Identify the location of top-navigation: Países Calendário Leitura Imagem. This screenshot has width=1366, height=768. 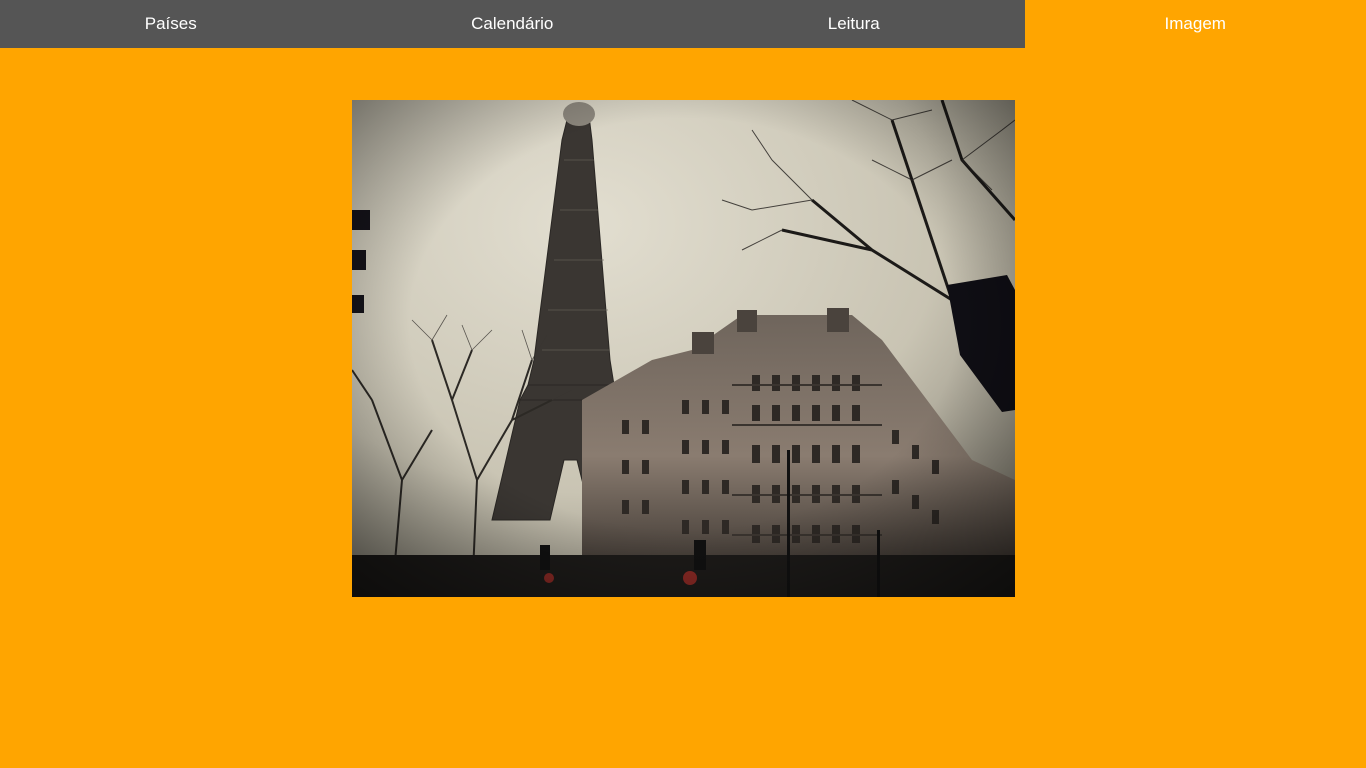
(683, 24).